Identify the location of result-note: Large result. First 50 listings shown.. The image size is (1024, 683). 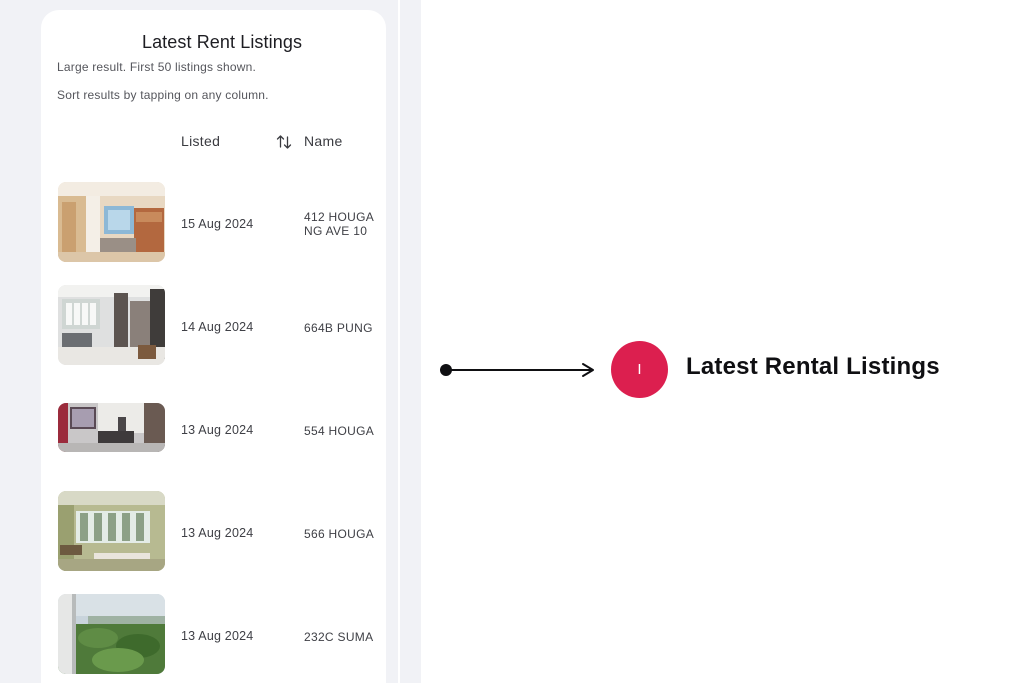
(157, 67).